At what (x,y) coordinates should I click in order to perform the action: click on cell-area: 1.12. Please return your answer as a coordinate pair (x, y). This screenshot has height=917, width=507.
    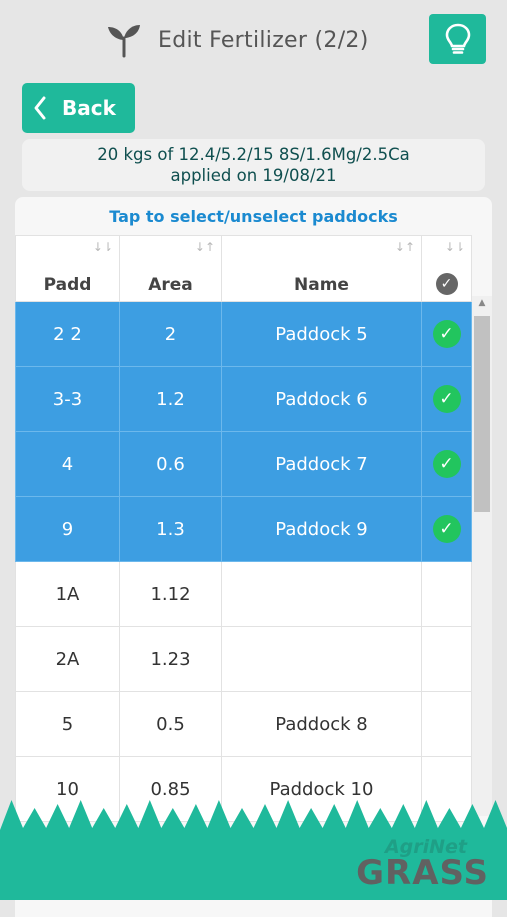
    Looking at the image, I should click on (170, 594).